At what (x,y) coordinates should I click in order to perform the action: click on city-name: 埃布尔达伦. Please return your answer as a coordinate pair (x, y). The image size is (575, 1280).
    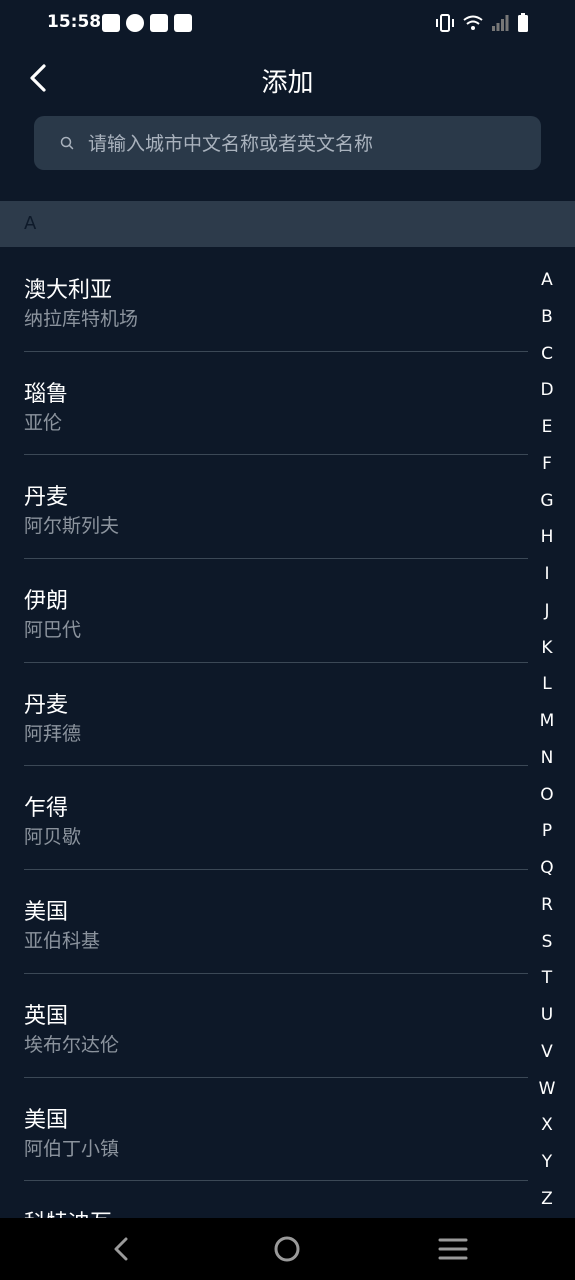
    Looking at the image, I should click on (72, 1044).